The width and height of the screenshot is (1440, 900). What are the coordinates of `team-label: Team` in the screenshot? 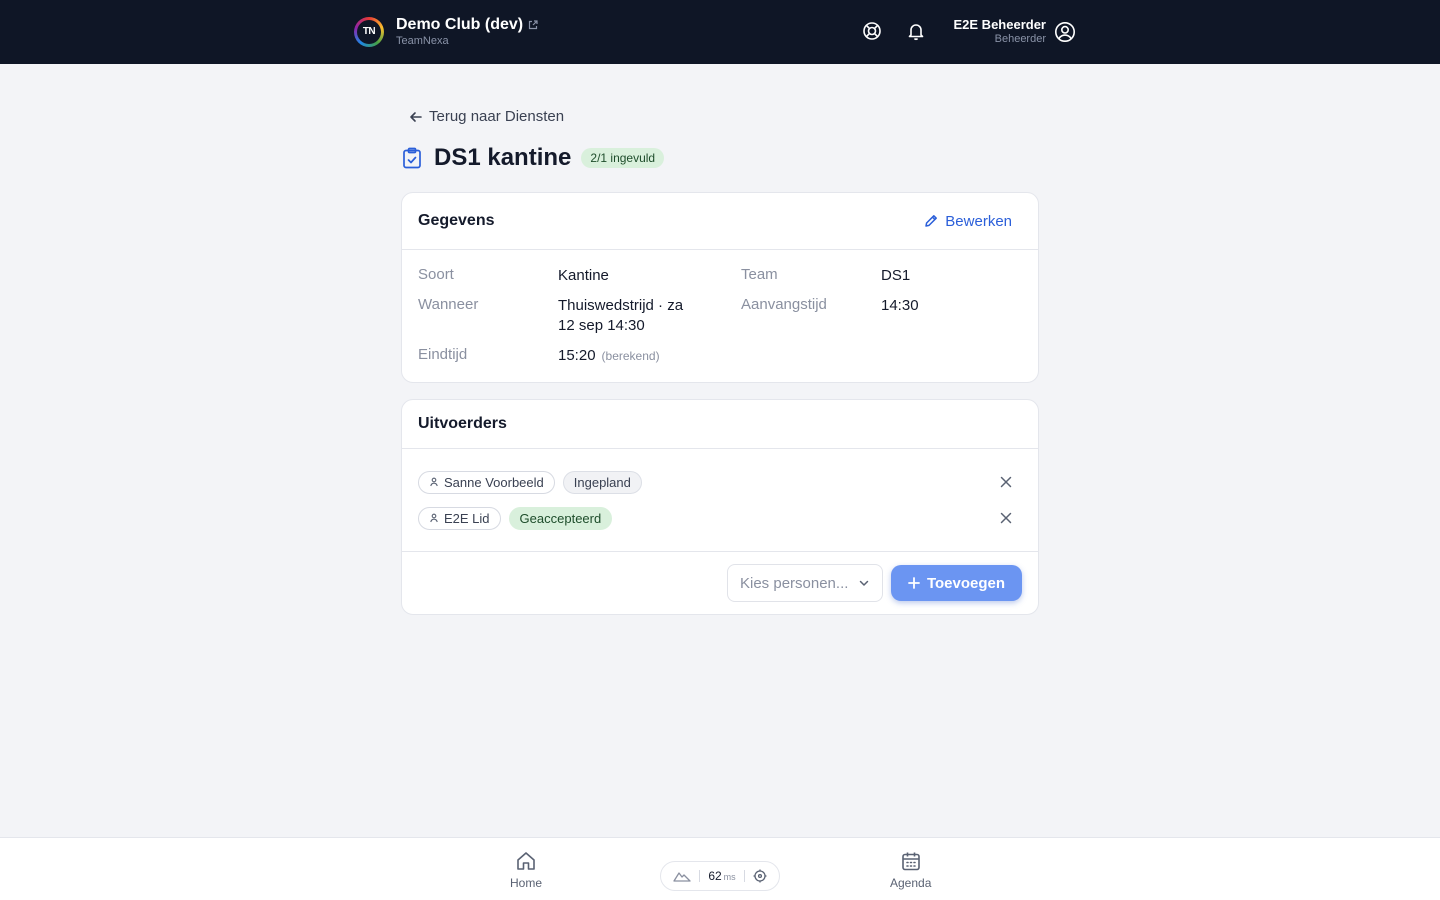 It's located at (759, 274).